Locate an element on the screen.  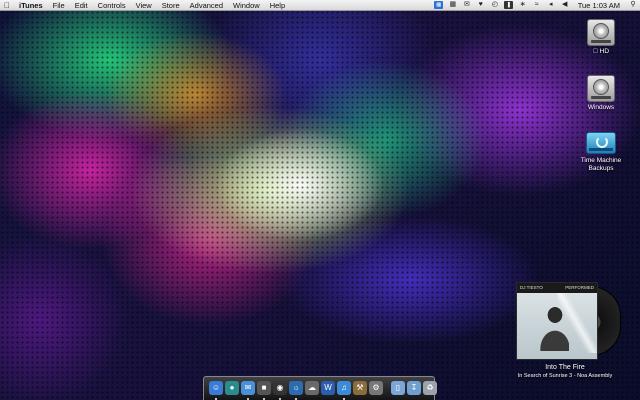
wifi-icon: ≈ is located at coordinates (536, 5).